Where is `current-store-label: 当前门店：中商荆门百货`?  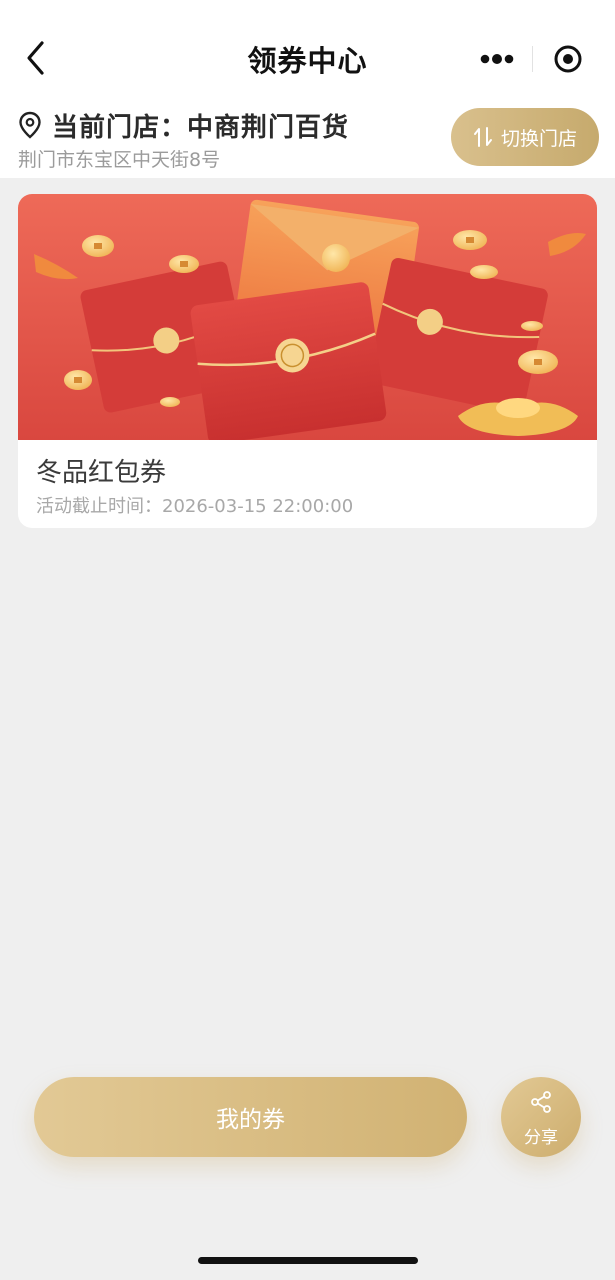
current-store-label: 当前门店：中商荆门百货 is located at coordinates (201, 127).